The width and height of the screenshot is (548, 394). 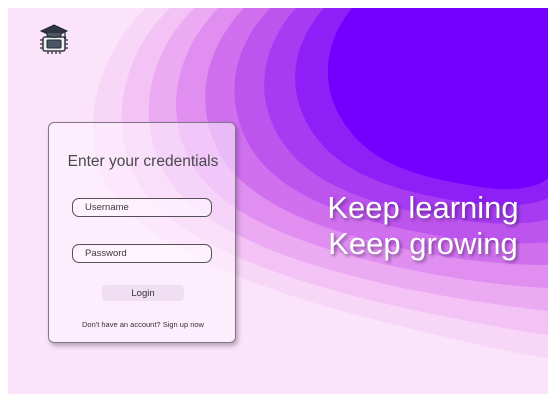 What do you see at coordinates (143, 161) in the screenshot?
I see `card-title: Enter your credentials` at bounding box center [143, 161].